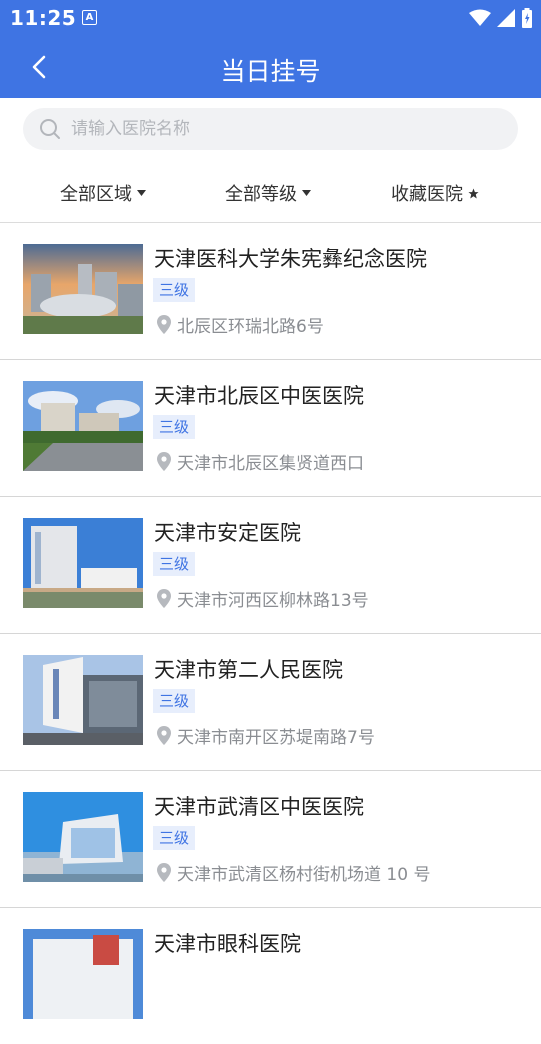 The height and width of the screenshot is (1044, 541). What do you see at coordinates (43, 18) in the screenshot?
I see `status-time: 11:25` at bounding box center [43, 18].